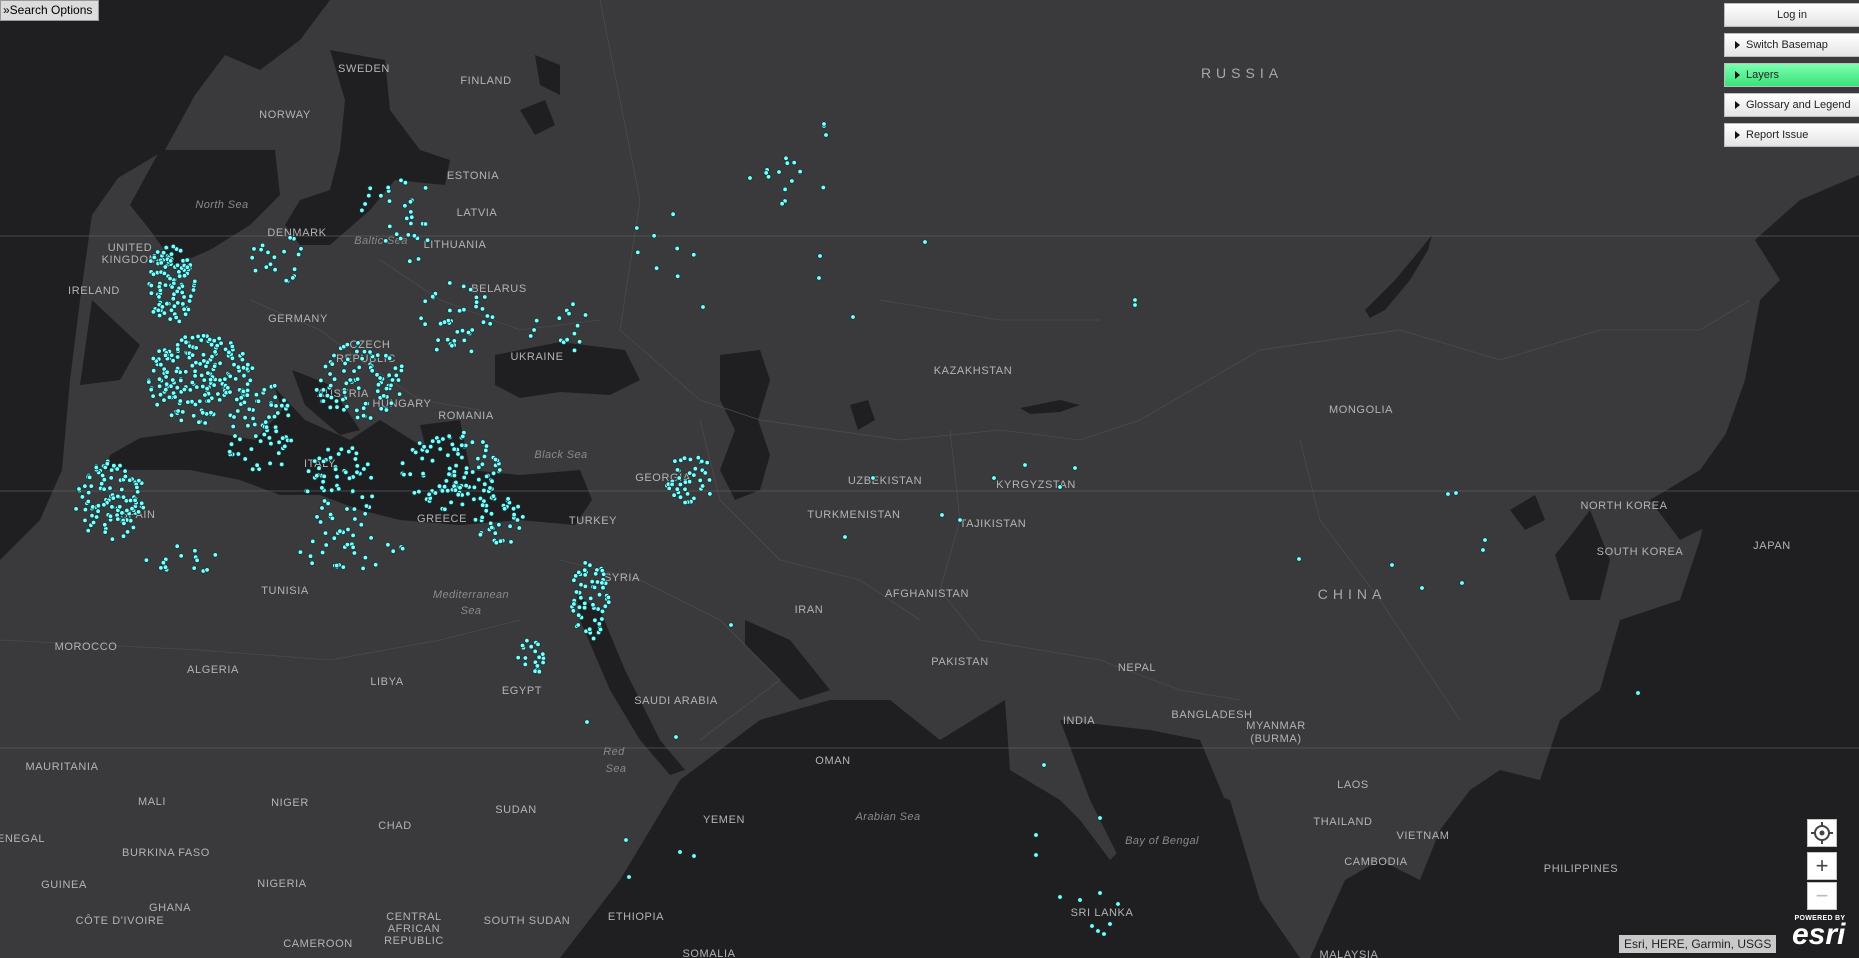 This screenshot has height=958, width=1859. I want to click on login-button: Log in, so click(1791, 15).